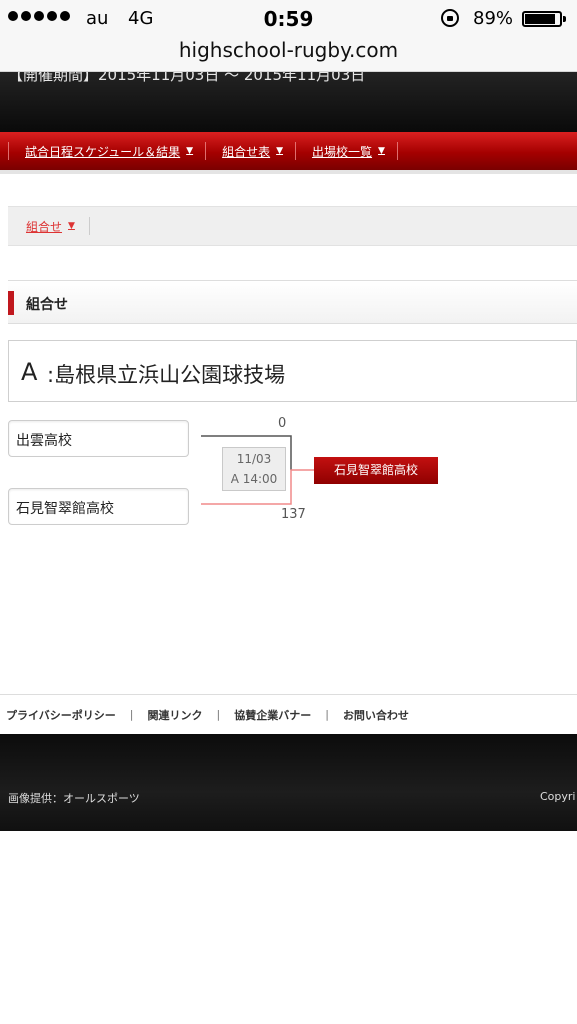 This screenshot has height=1024, width=577. Describe the element at coordinates (187, 78) in the screenshot. I see `event-period: 【開催期間】2015年11月03日 ～ 2015年11月03日` at that location.